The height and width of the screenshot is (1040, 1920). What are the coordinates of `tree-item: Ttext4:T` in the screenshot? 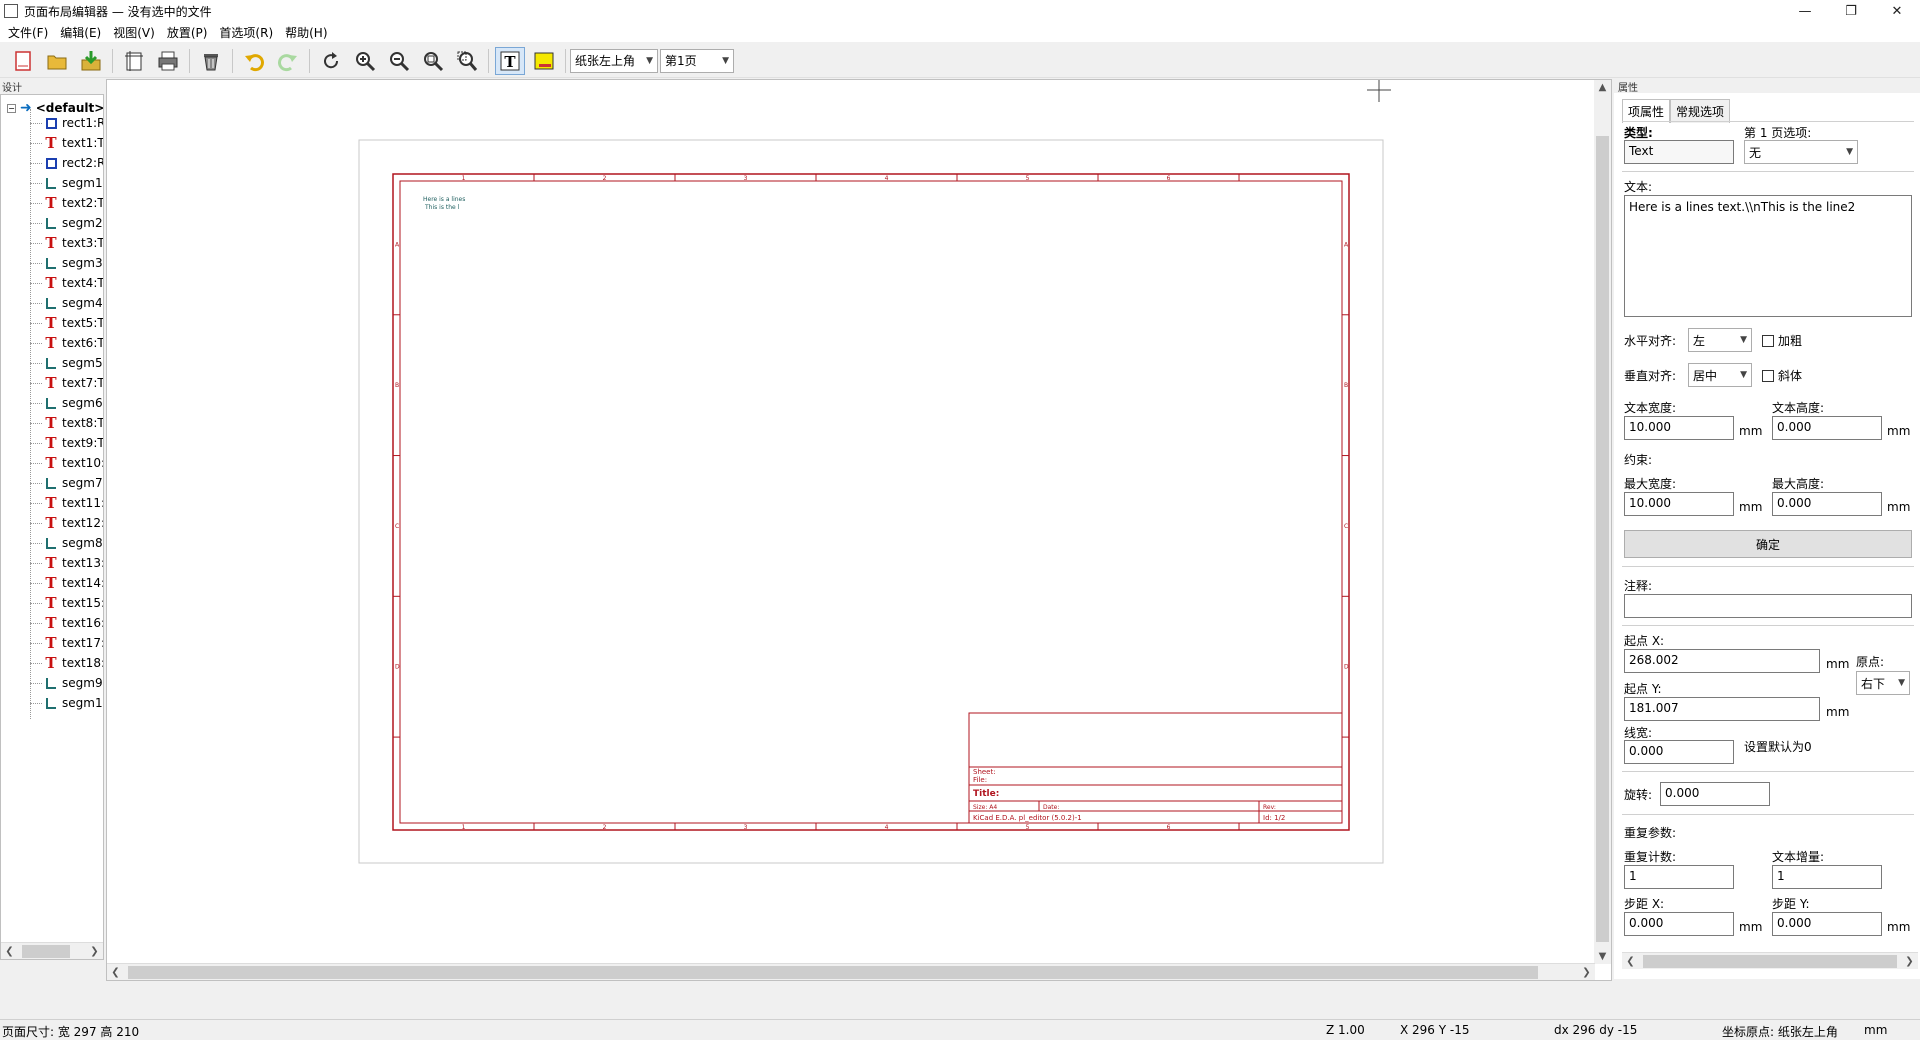 It's located at (66, 283).